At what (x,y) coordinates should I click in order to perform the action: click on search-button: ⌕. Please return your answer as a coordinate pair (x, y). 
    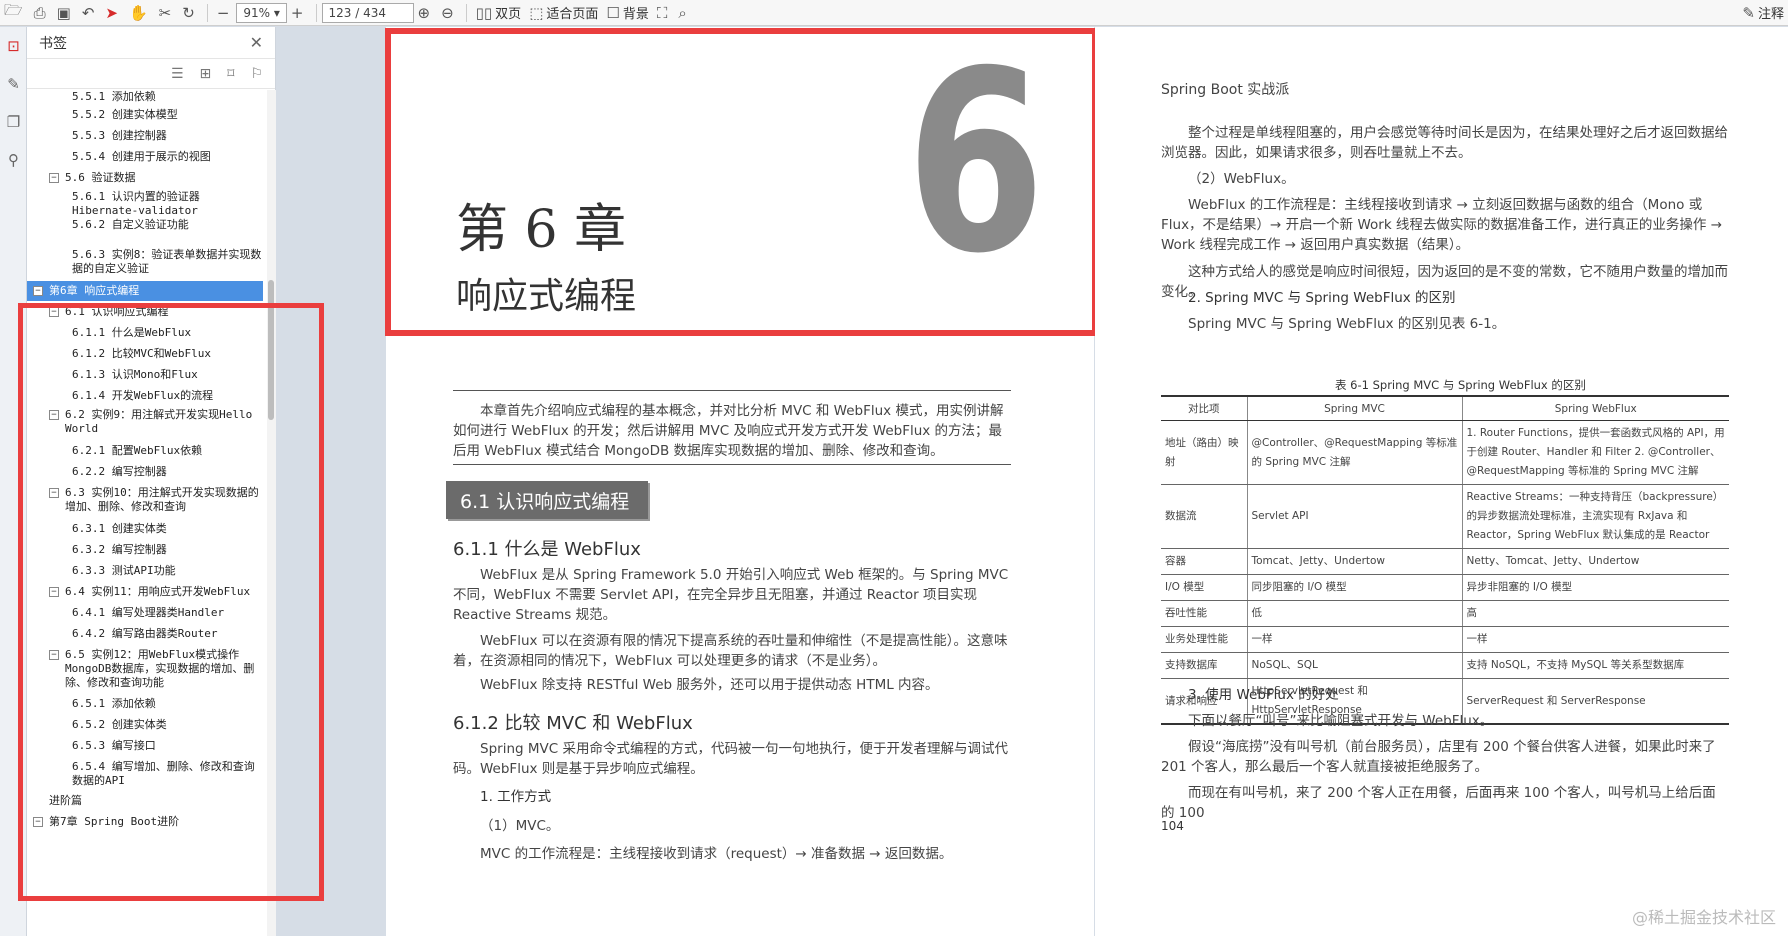
    Looking at the image, I should click on (683, 13).